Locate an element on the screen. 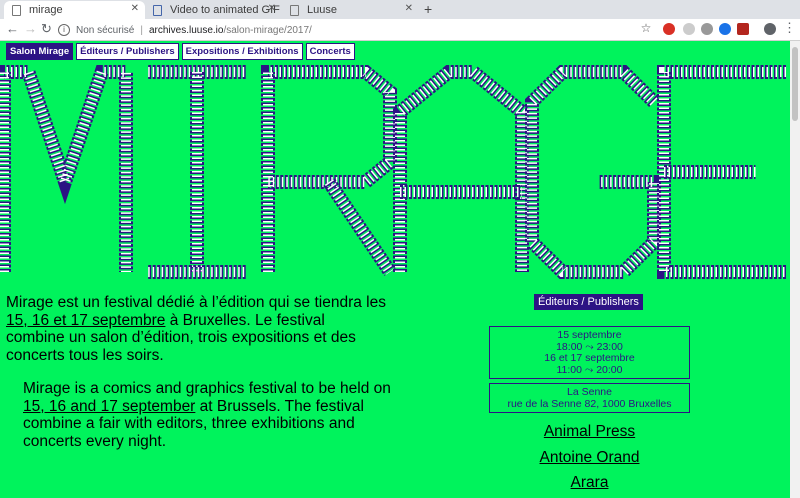  account-icon is located at coordinates (770, 29).